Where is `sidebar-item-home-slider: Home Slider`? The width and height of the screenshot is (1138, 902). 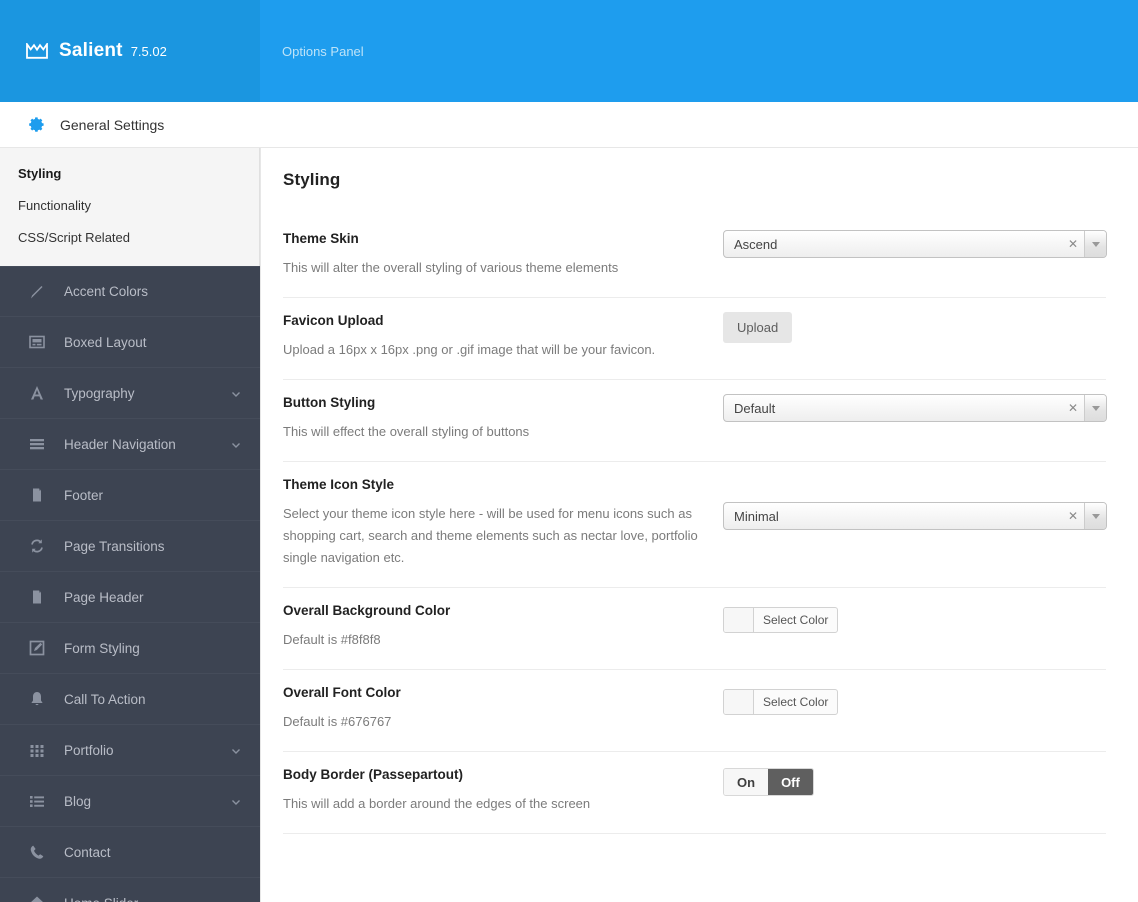
sidebar-item-home-slider: Home Slider is located at coordinates (130, 890).